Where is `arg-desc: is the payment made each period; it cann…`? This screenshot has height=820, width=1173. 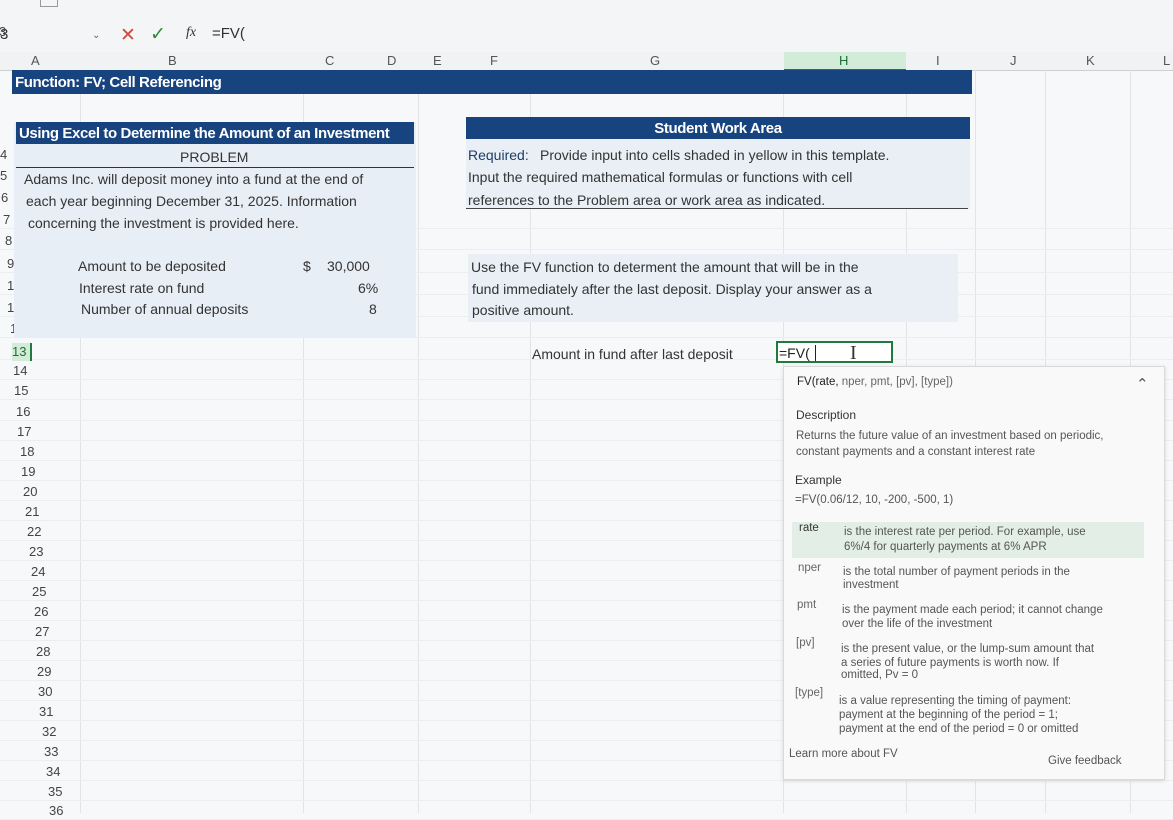
arg-desc: is the payment made each period; it cann… is located at coordinates (972, 610).